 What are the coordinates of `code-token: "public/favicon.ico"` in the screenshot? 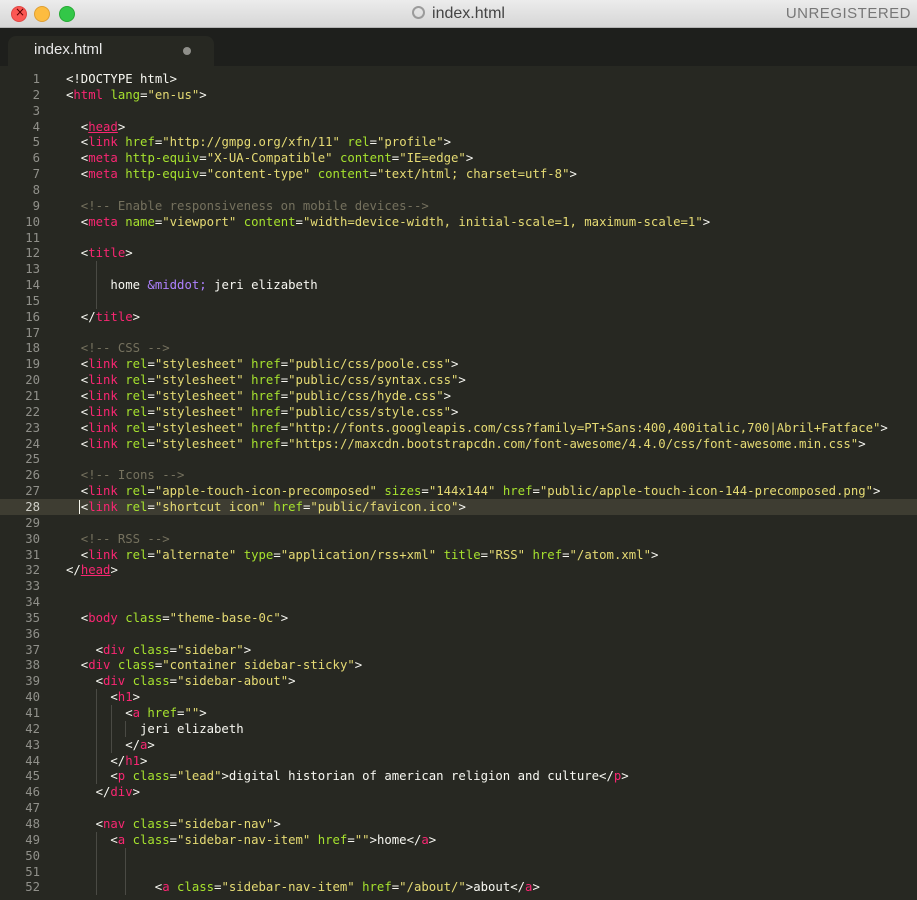 It's located at (384, 506).